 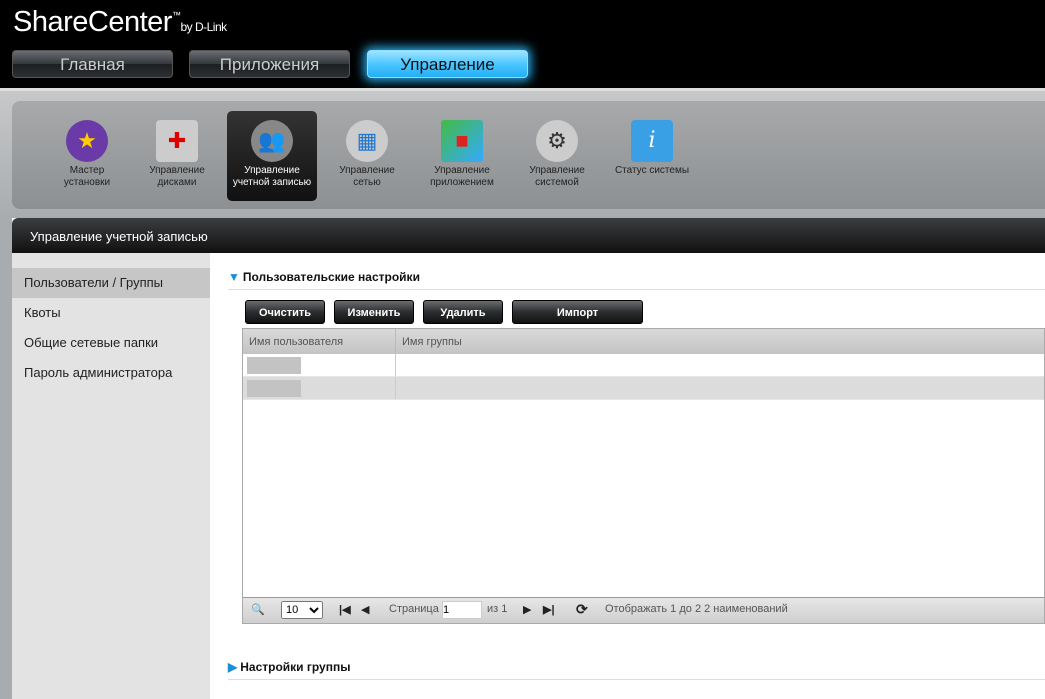 What do you see at coordinates (234, 277) in the screenshot?
I see `collapse-icon: ▼` at bounding box center [234, 277].